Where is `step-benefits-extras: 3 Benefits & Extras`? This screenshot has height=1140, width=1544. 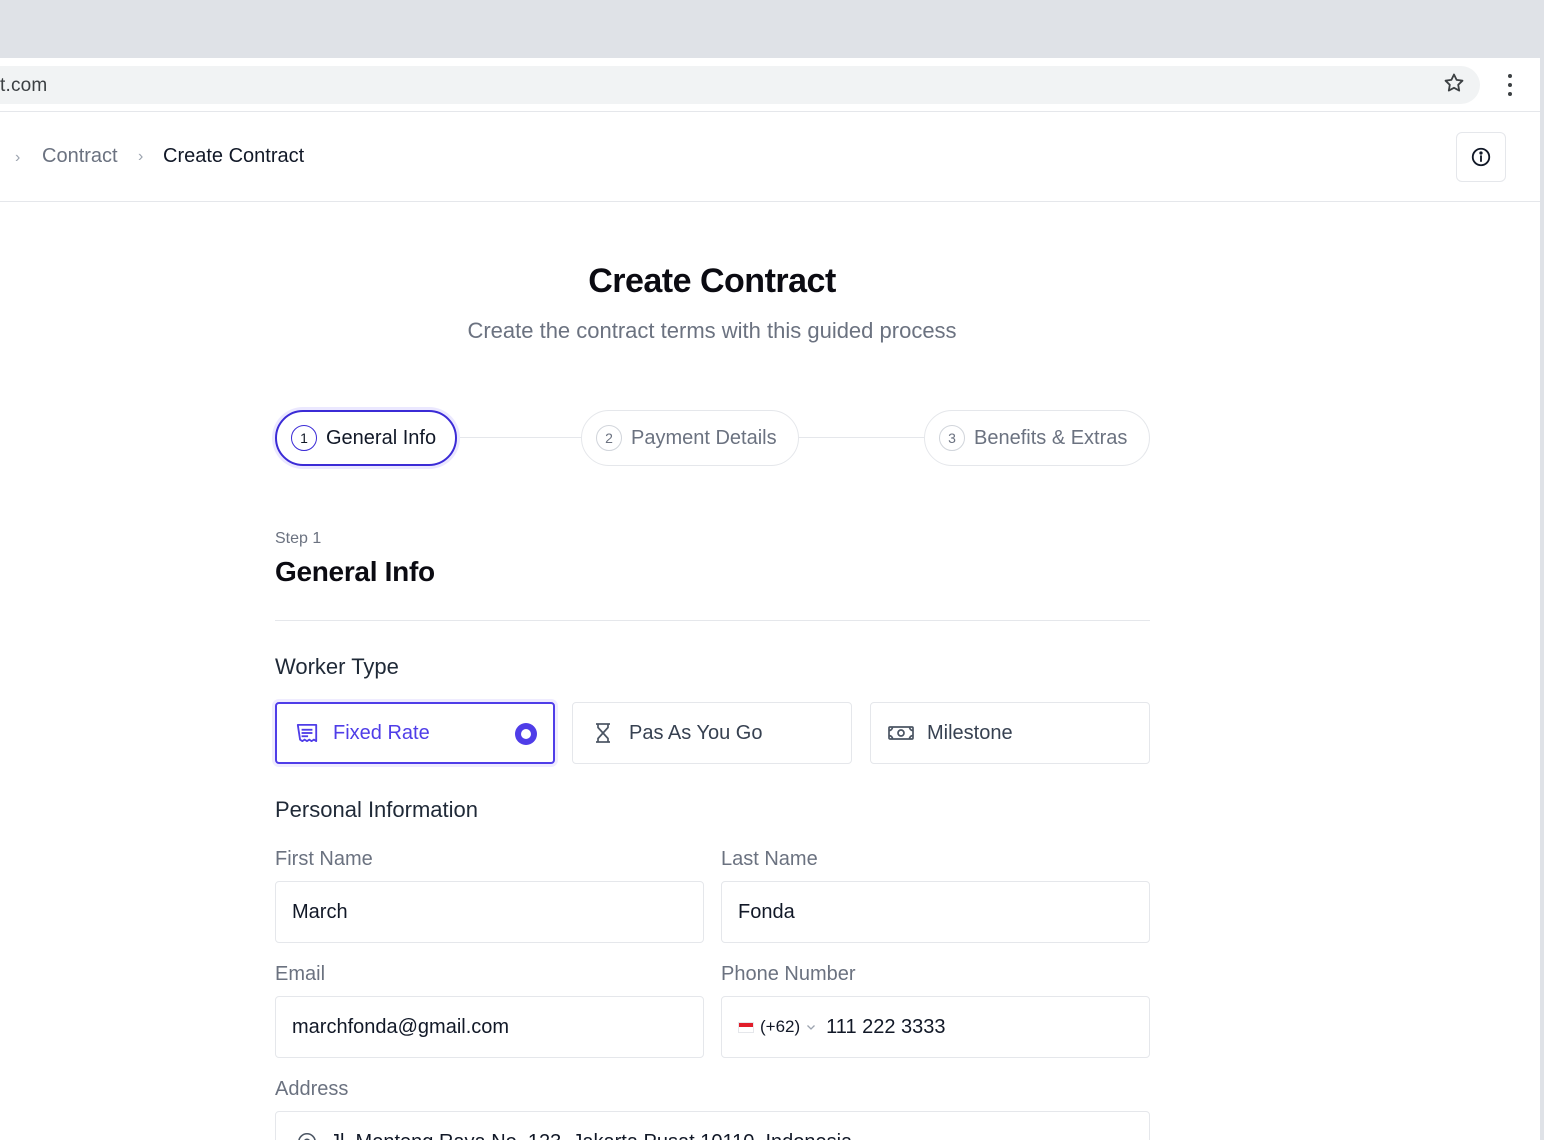 step-benefits-extras: 3 Benefits & Extras is located at coordinates (1037, 438).